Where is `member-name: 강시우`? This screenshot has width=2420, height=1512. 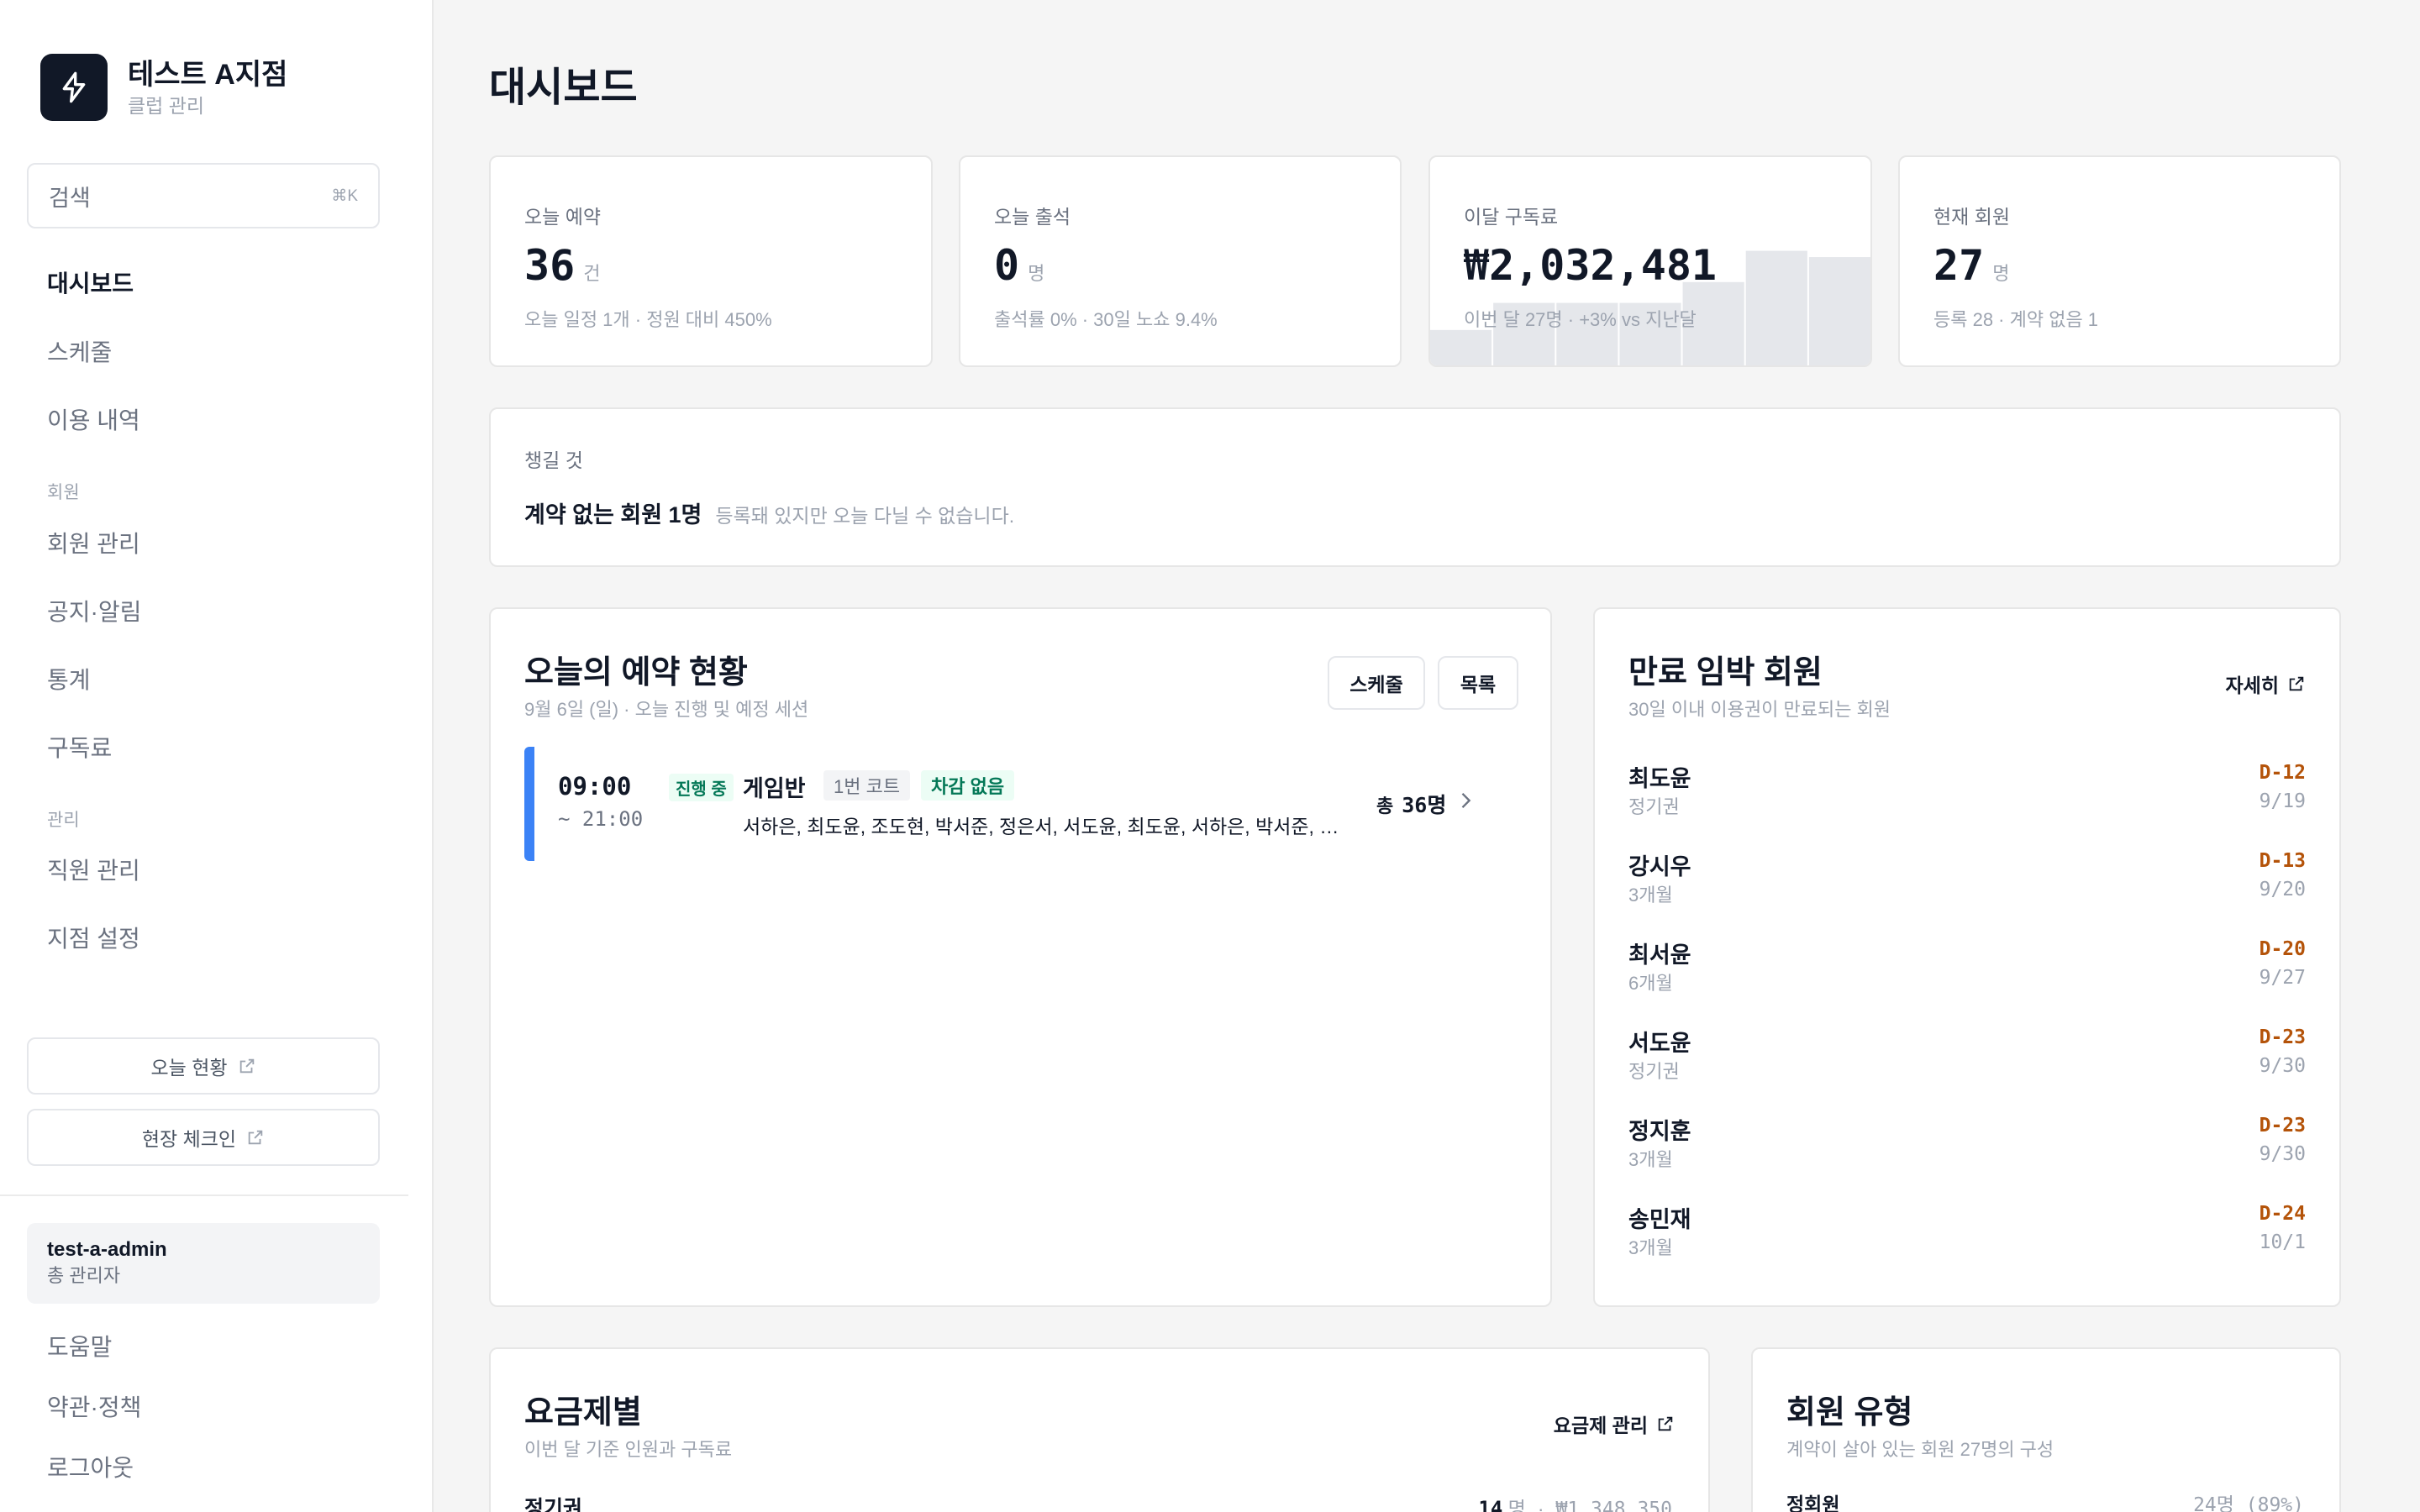 member-name: 강시우 is located at coordinates (1659, 866).